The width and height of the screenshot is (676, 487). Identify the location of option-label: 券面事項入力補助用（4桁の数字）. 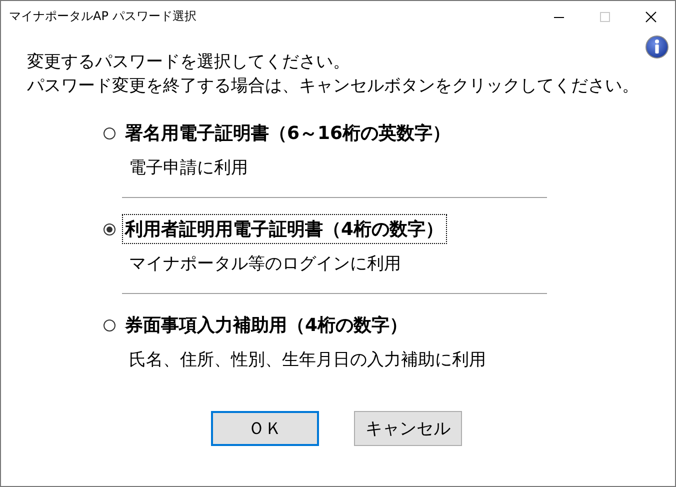
(266, 325).